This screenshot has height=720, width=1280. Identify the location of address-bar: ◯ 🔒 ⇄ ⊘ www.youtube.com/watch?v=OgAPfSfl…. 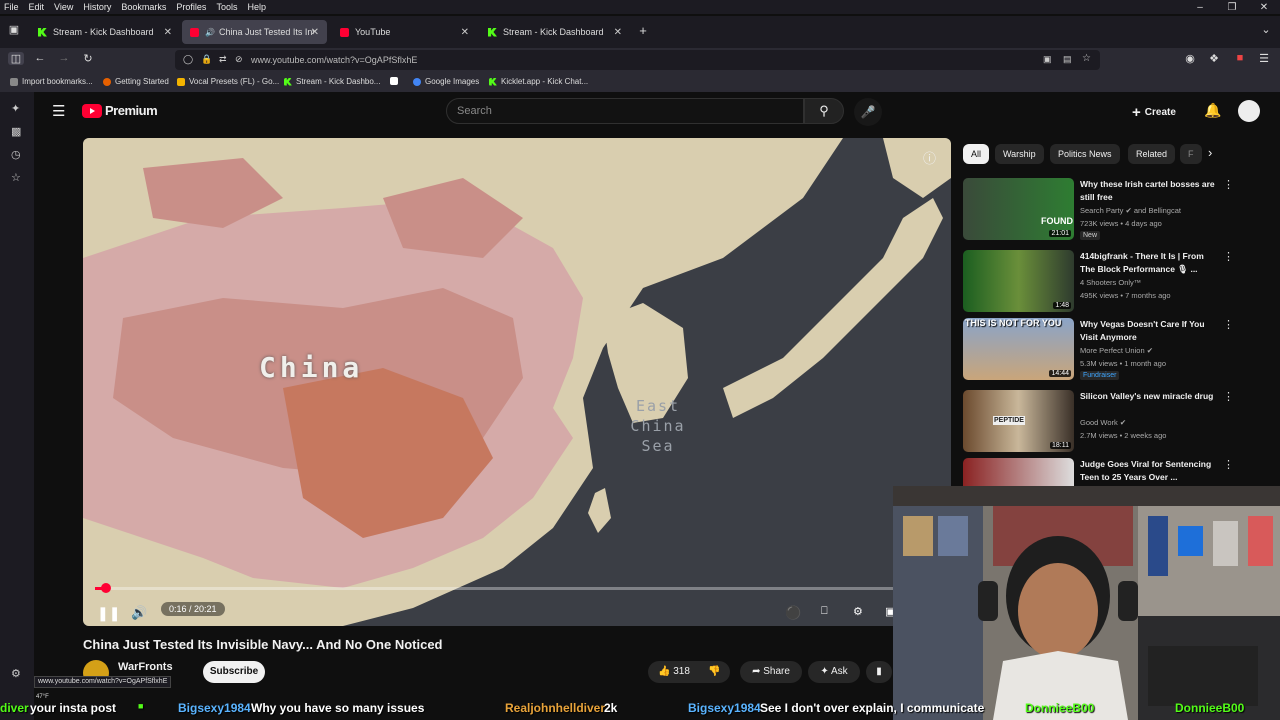
(637, 60).